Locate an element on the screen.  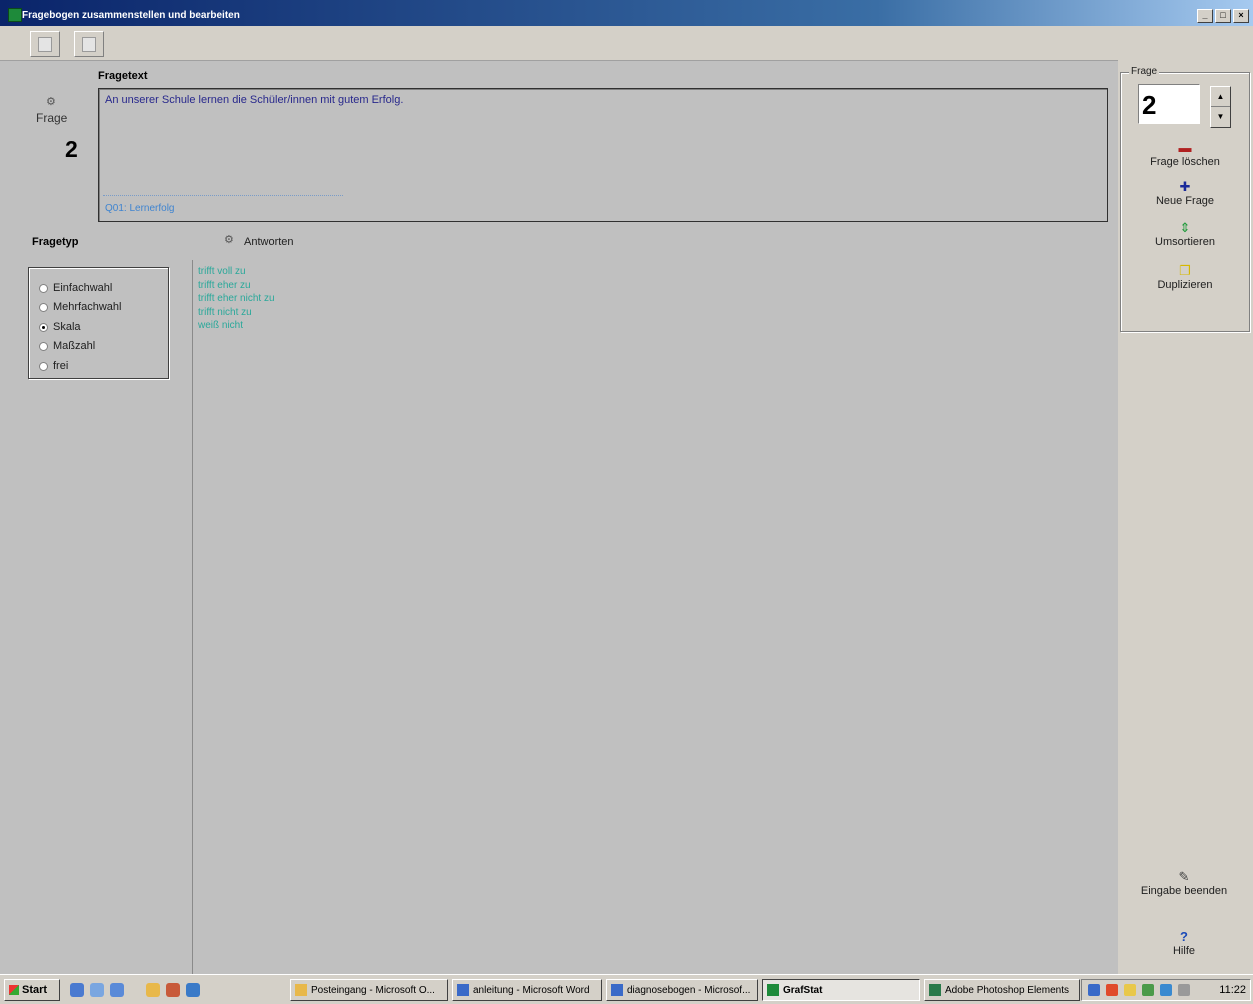
toolbar is located at coordinates (626, 43).